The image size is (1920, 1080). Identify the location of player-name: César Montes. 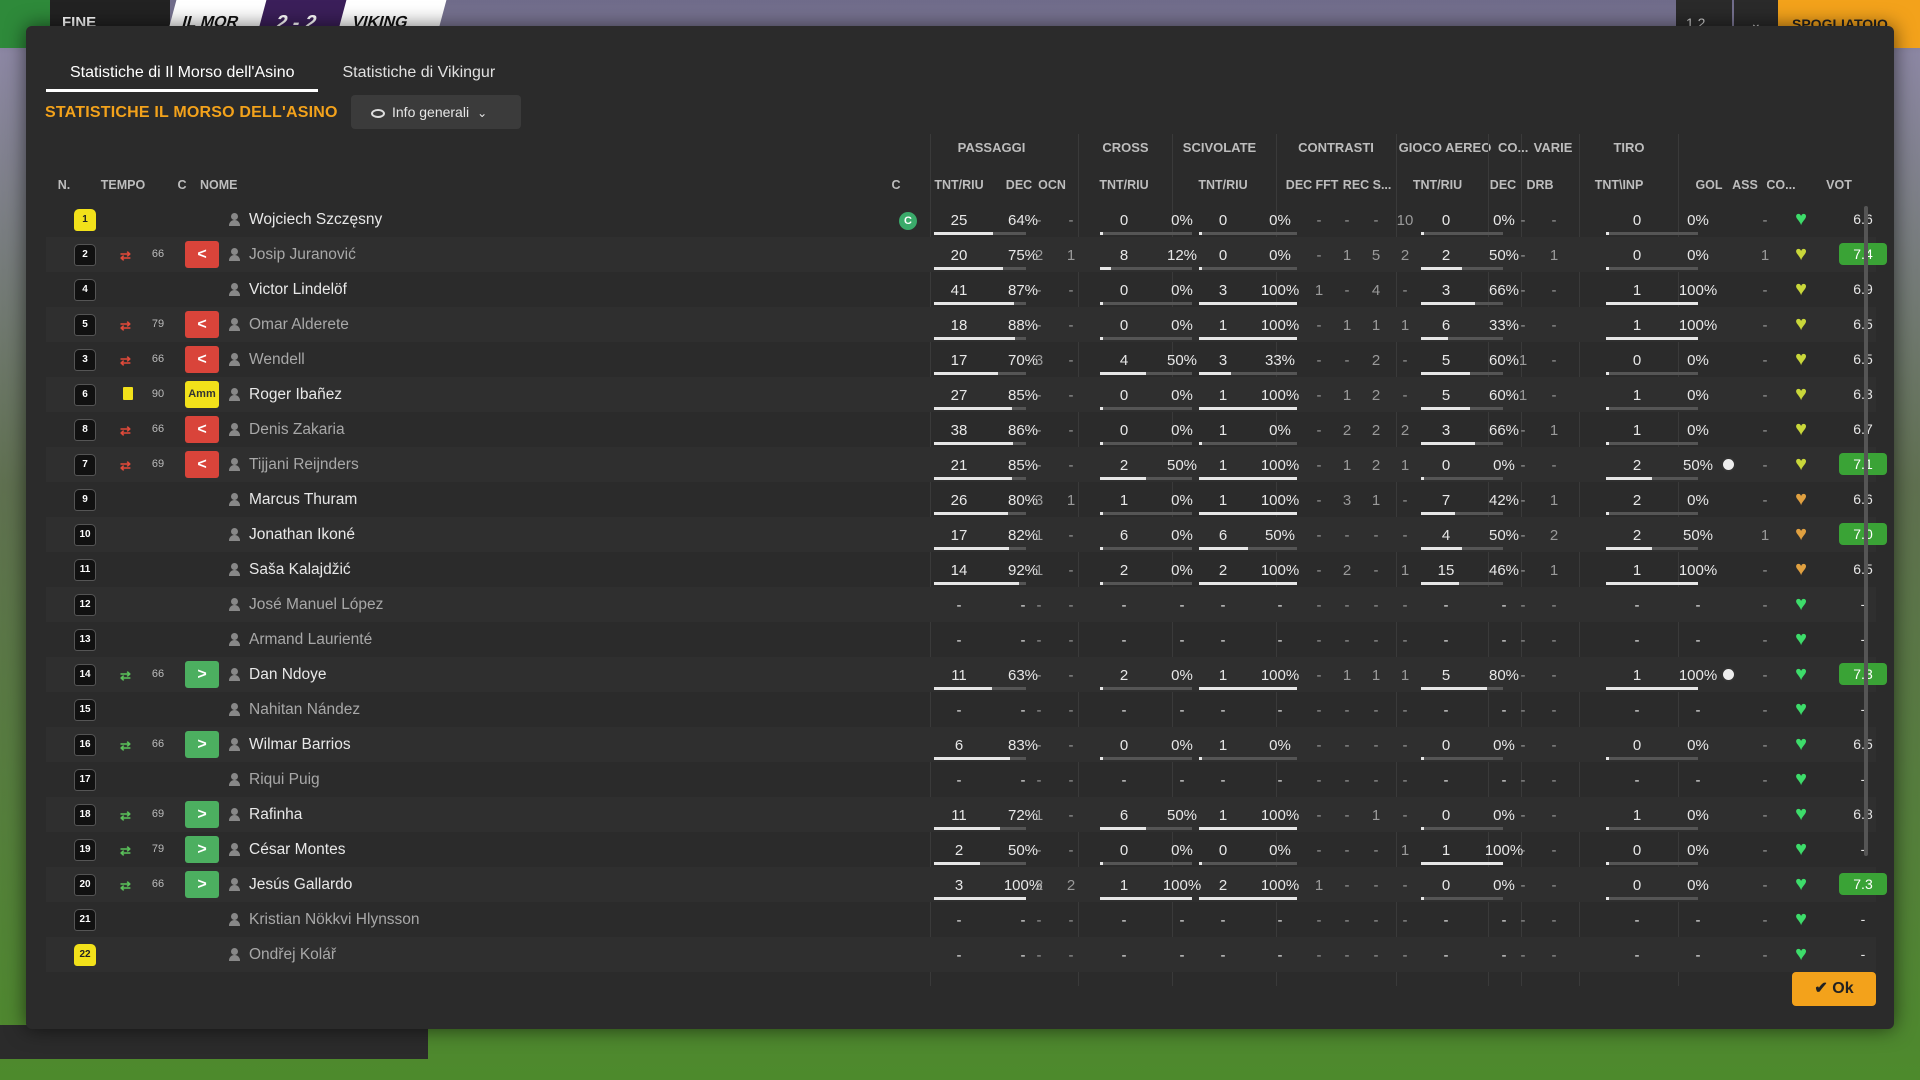
(297, 850).